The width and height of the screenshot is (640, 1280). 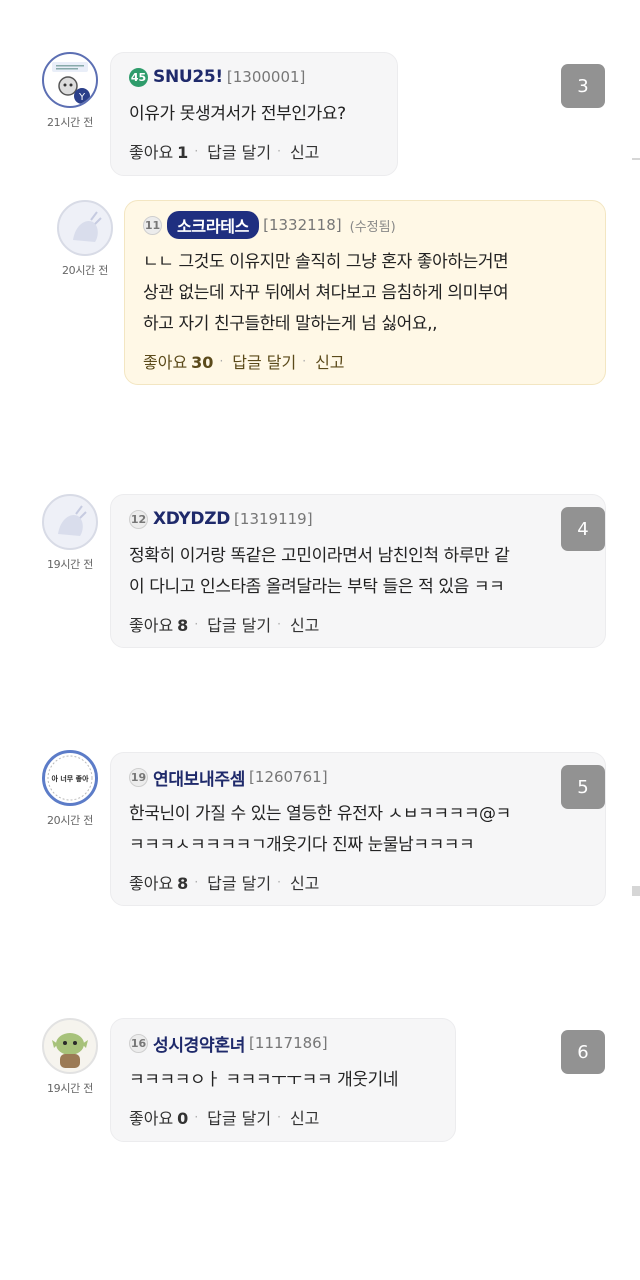 I want to click on comment-time: 20시간 전, so click(x=70, y=820).